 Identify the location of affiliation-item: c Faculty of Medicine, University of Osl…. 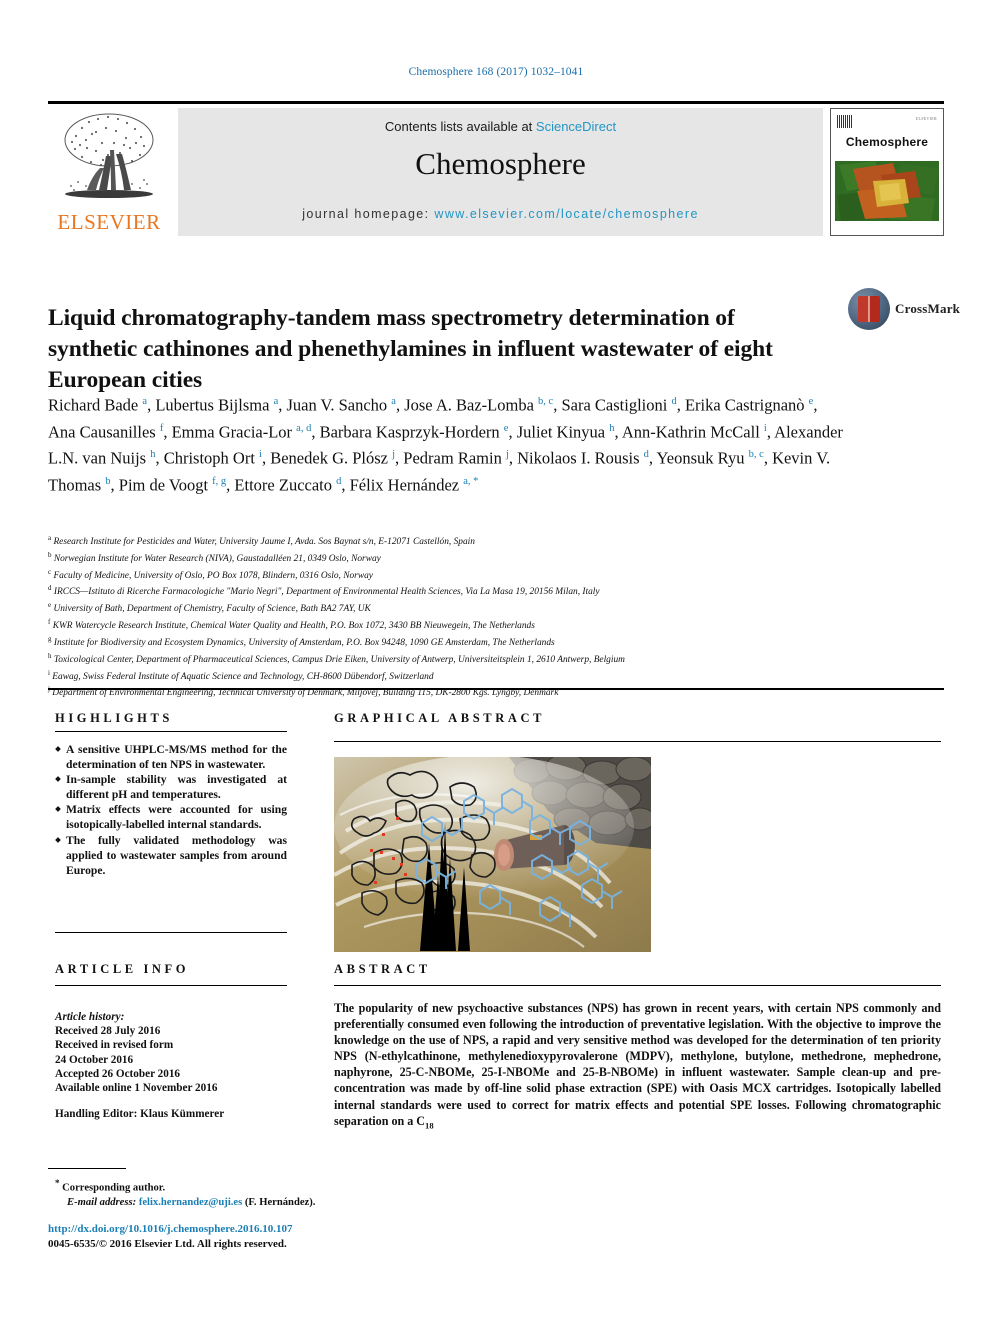
(463, 574).